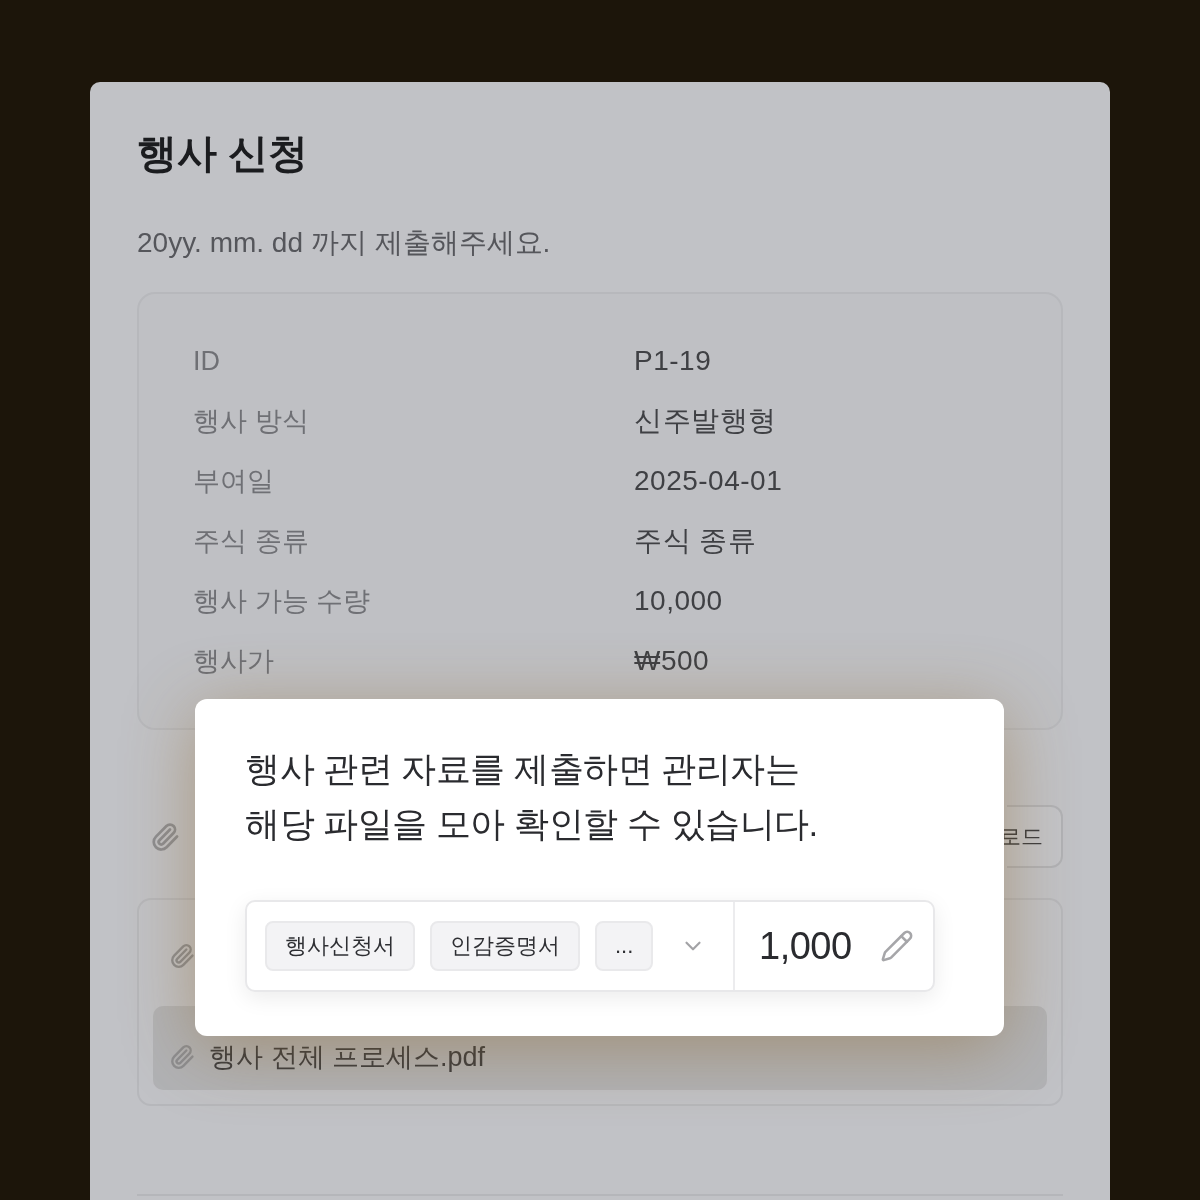  What do you see at coordinates (708, 481) in the screenshot?
I see `detail-value: 2025-04-01` at bounding box center [708, 481].